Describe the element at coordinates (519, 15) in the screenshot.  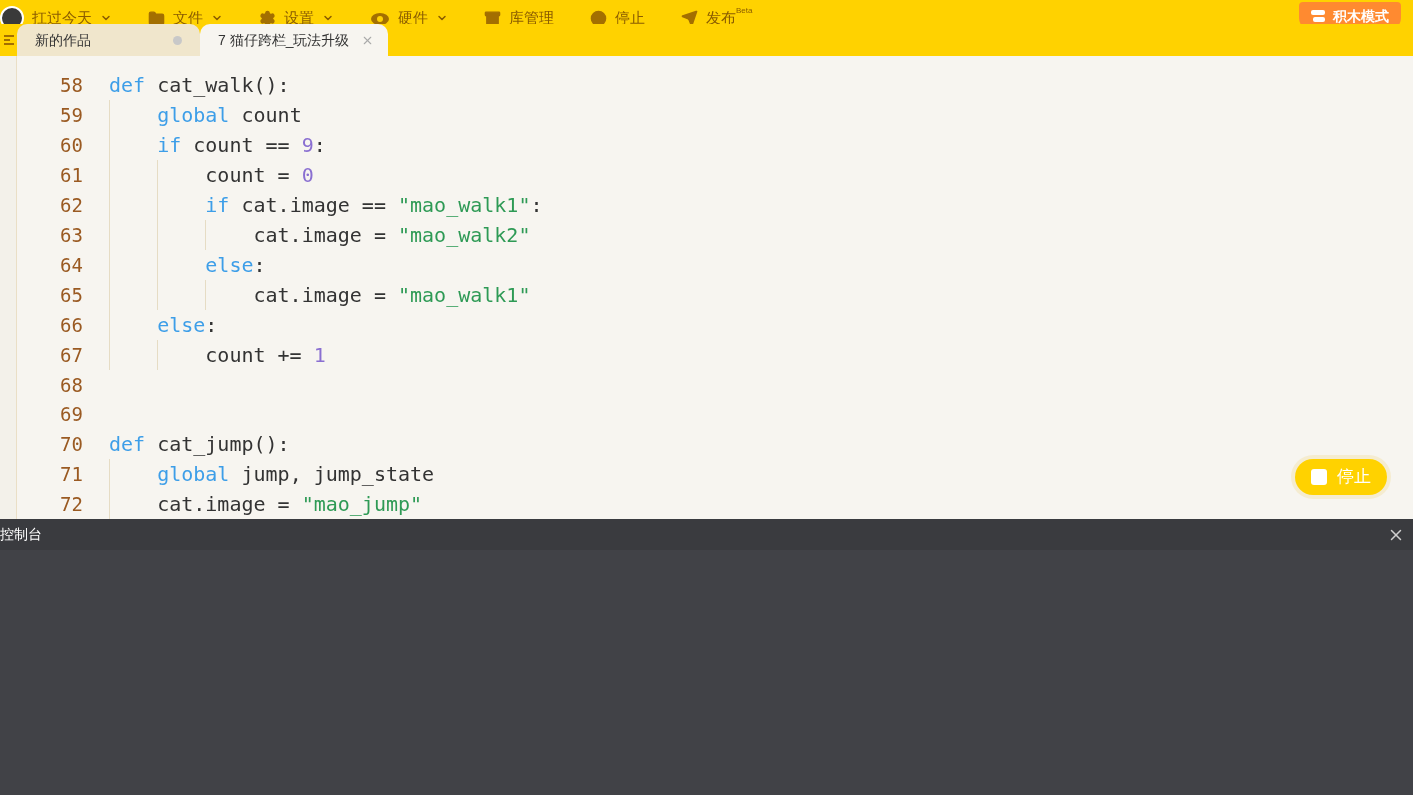
I see `menu-item: 库管理` at that location.